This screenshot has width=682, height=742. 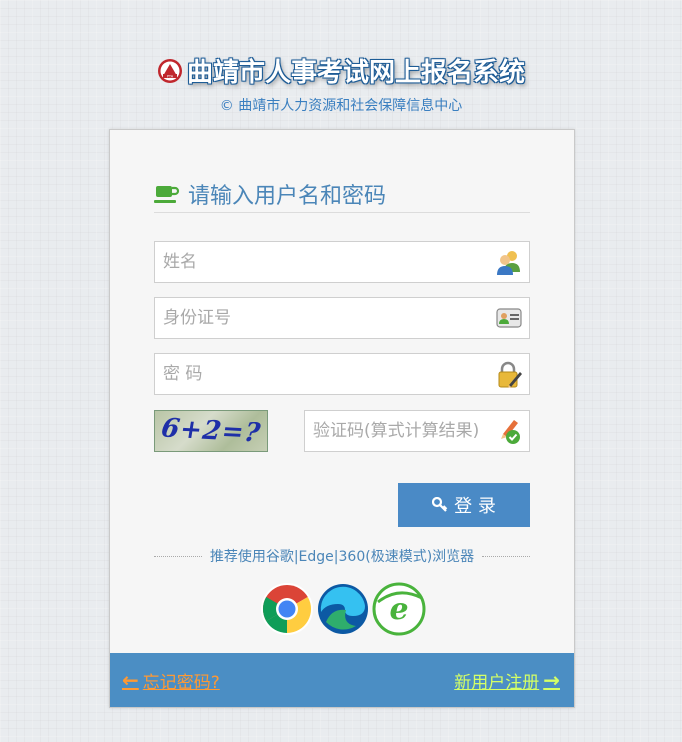 I want to click on forgot-password-label: 忘记密码?, so click(x=181, y=682).